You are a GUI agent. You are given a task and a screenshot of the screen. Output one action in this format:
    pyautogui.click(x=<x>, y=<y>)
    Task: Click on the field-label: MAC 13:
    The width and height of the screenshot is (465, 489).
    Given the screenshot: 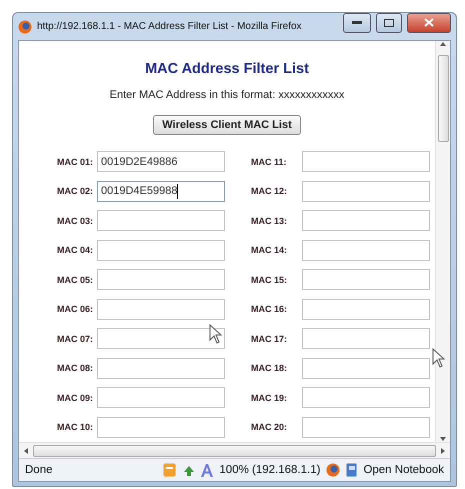 What is the action you would take?
    pyautogui.click(x=269, y=221)
    